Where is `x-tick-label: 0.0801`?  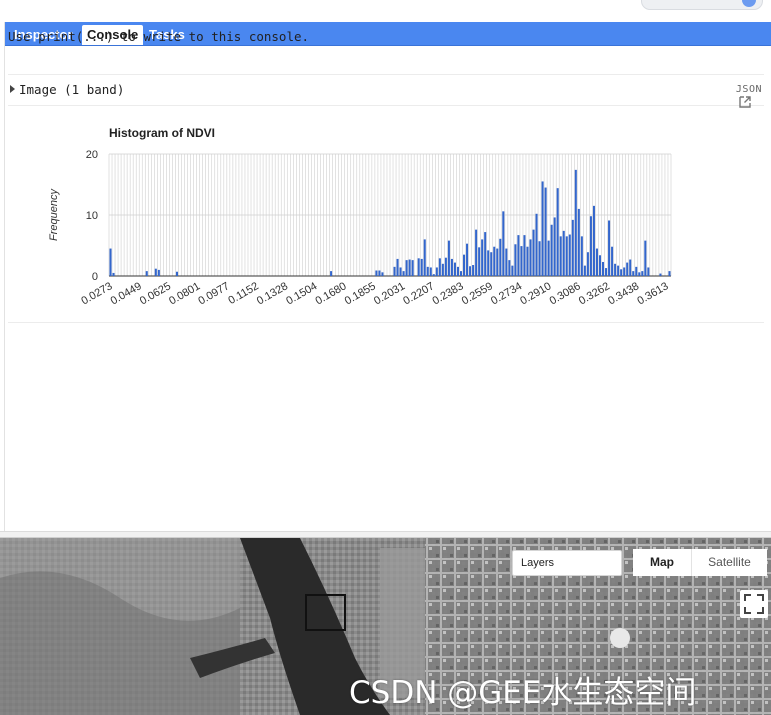 x-tick-label: 0.0801 is located at coordinates (184, 293).